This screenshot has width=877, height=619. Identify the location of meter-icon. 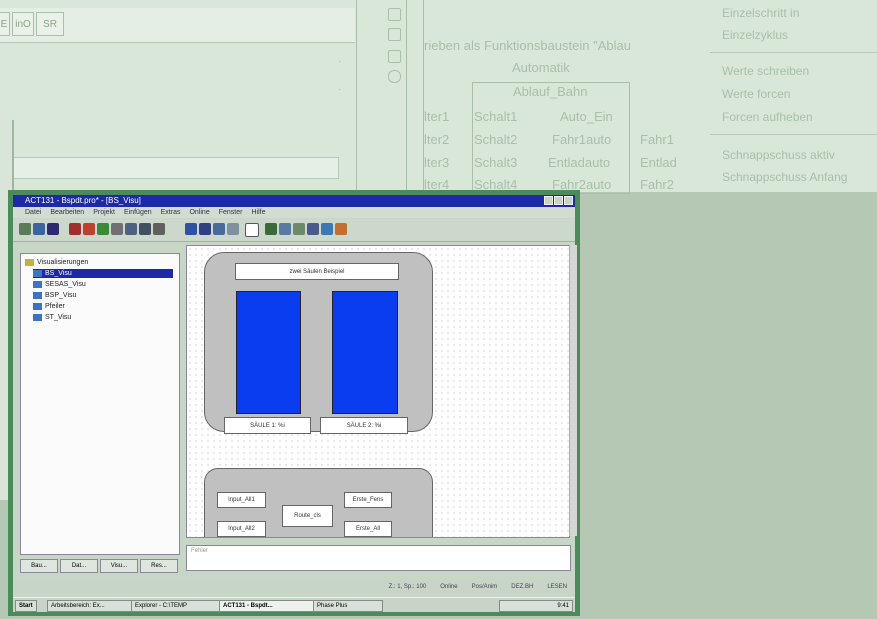
(313, 229).